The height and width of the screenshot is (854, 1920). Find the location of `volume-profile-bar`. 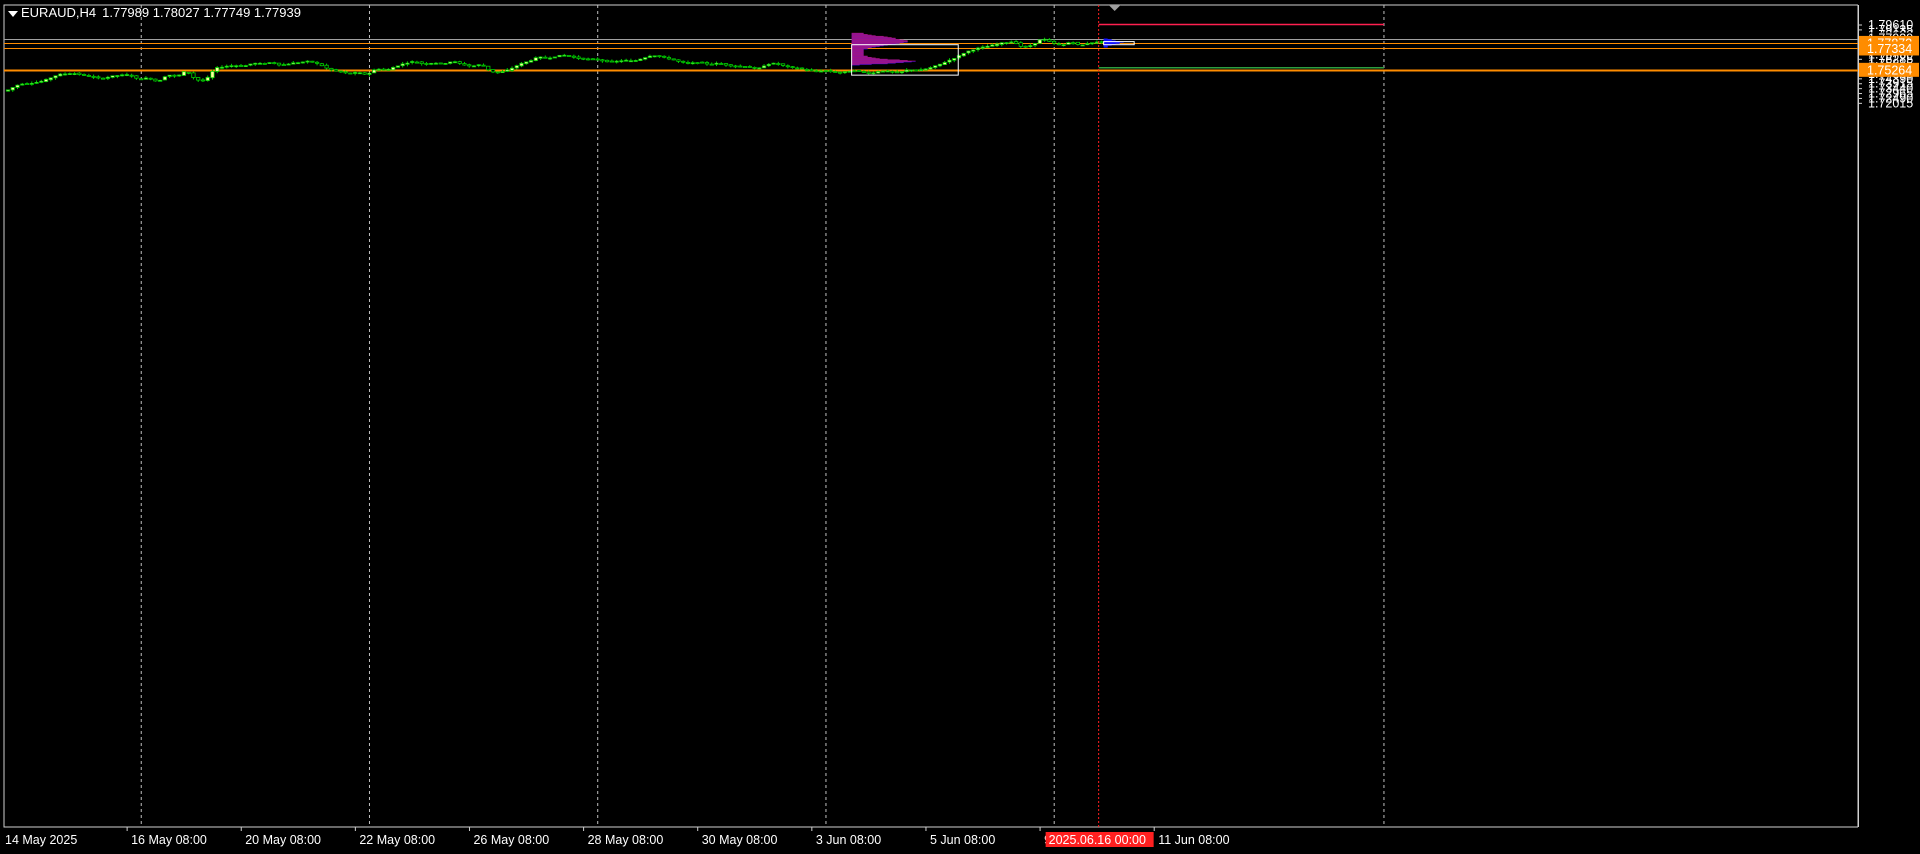

volume-profile-bar is located at coordinates (855, 65).